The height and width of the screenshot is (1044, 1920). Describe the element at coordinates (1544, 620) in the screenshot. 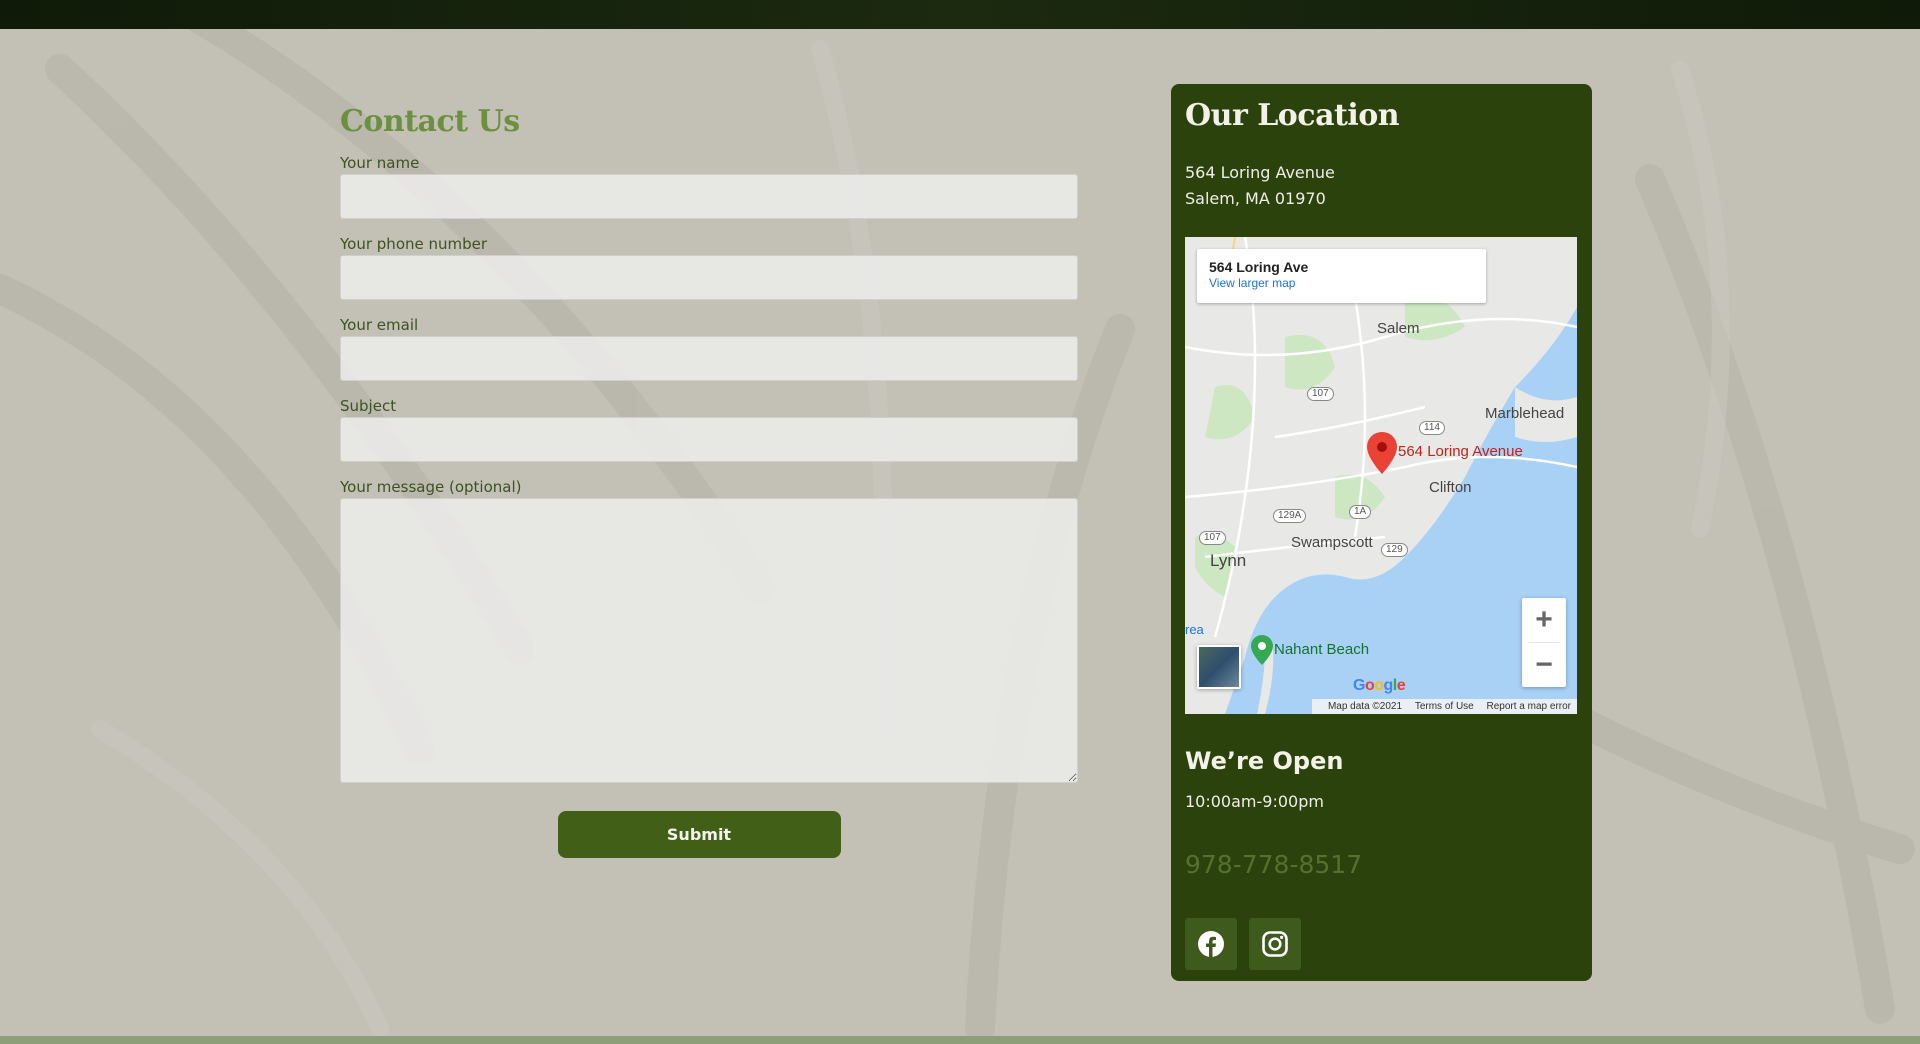

I see `zoom-in-button: +` at that location.